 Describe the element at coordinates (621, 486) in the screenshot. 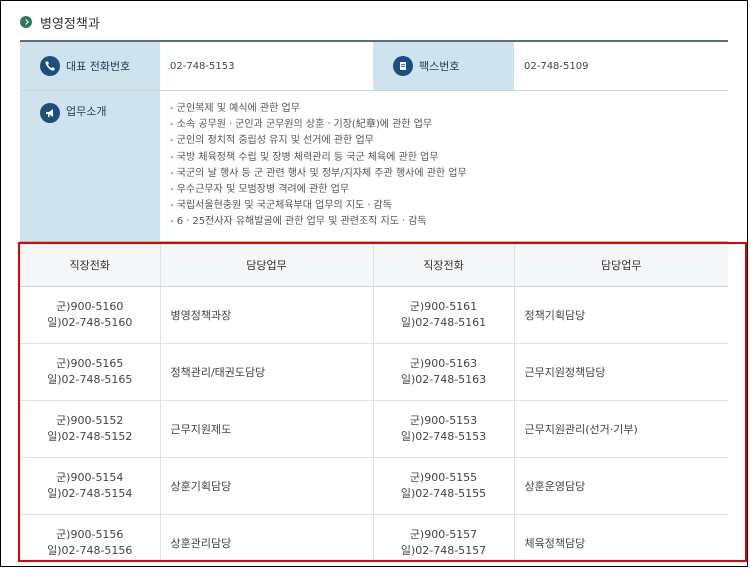

I see `duty-cell: 상훈운영담당` at that location.